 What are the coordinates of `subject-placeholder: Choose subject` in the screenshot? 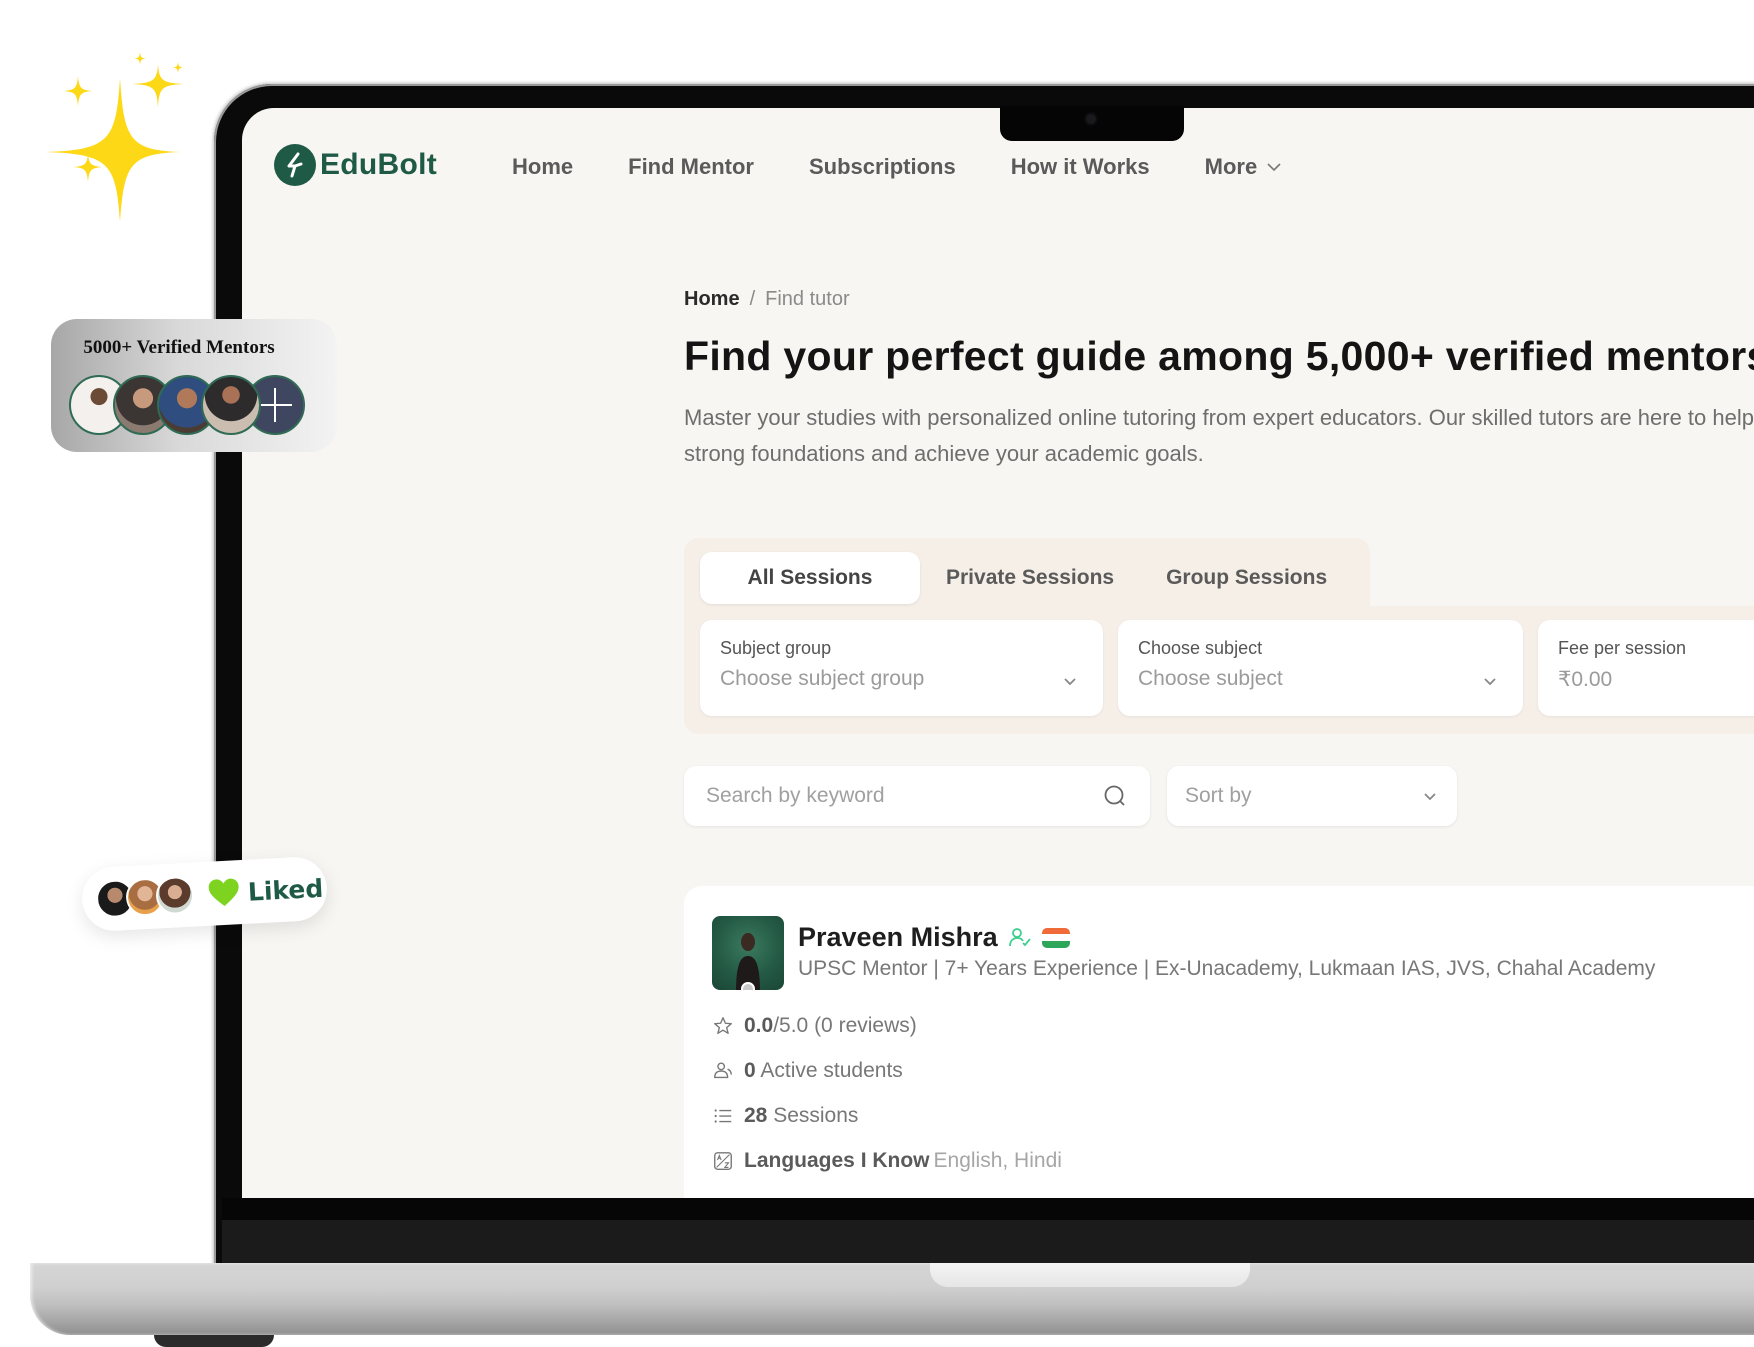 It's located at (1210, 678).